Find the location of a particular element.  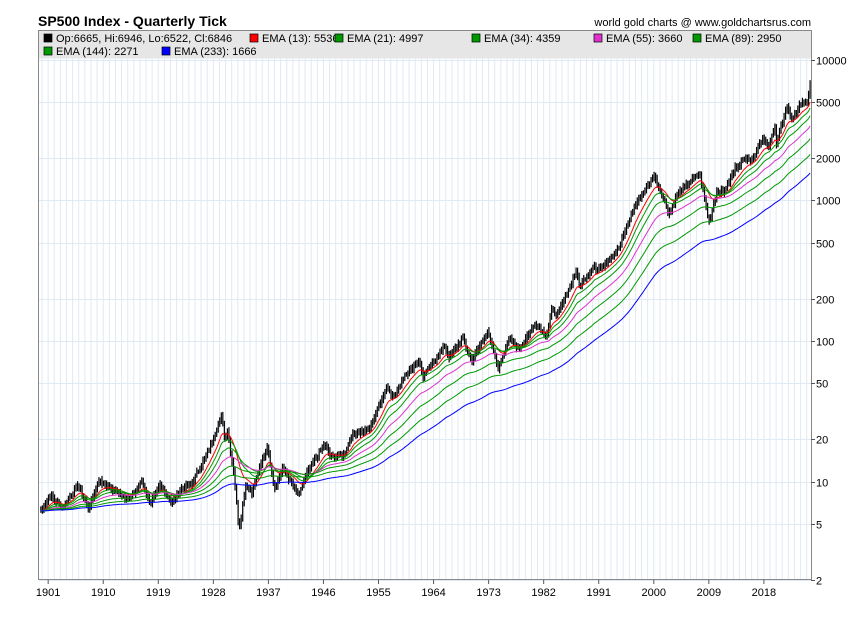

y-tick-label: 5 is located at coordinates (819, 526).